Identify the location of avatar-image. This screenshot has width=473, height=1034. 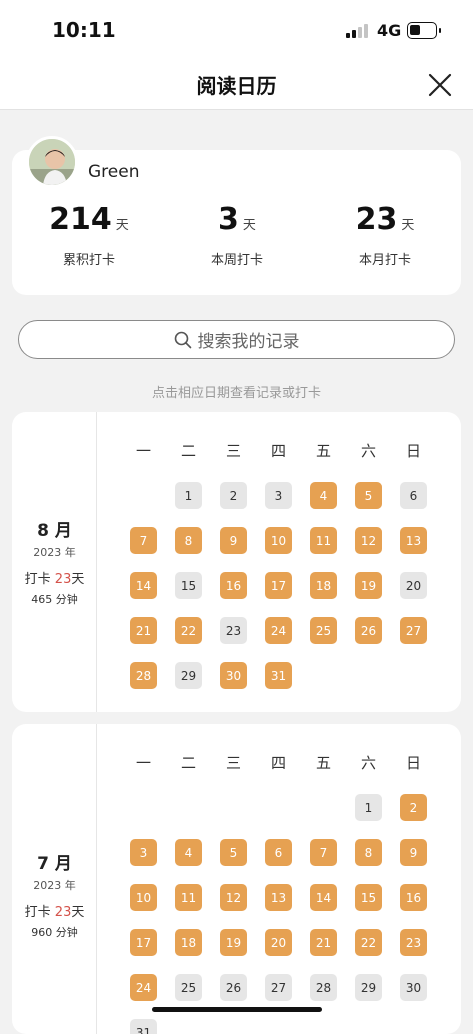
(52, 162).